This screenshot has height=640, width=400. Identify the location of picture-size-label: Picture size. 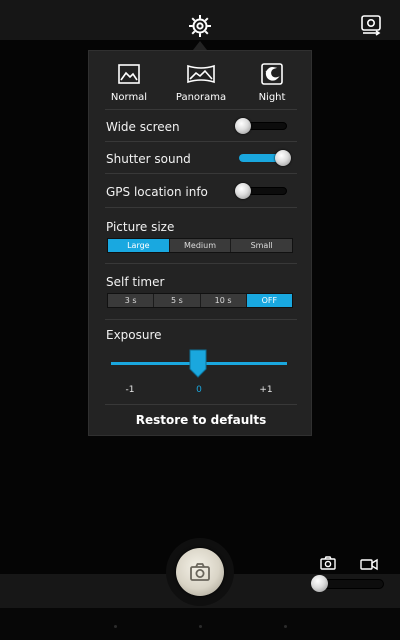
(140, 227).